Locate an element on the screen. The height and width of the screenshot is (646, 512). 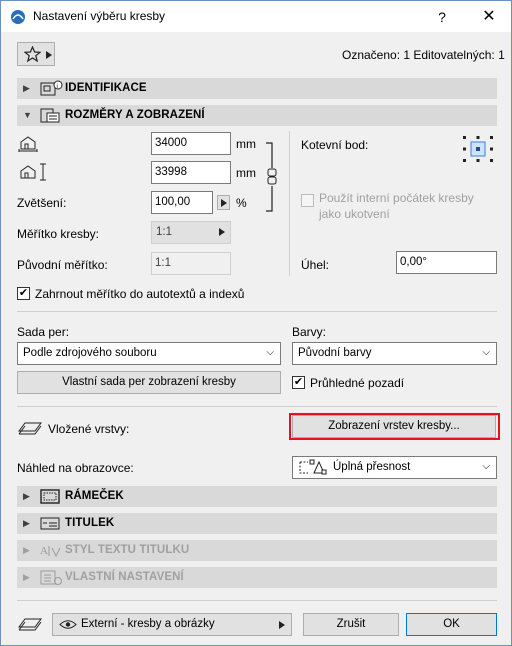
section-frame: ▶ RÁMEČEK is located at coordinates (257, 496).